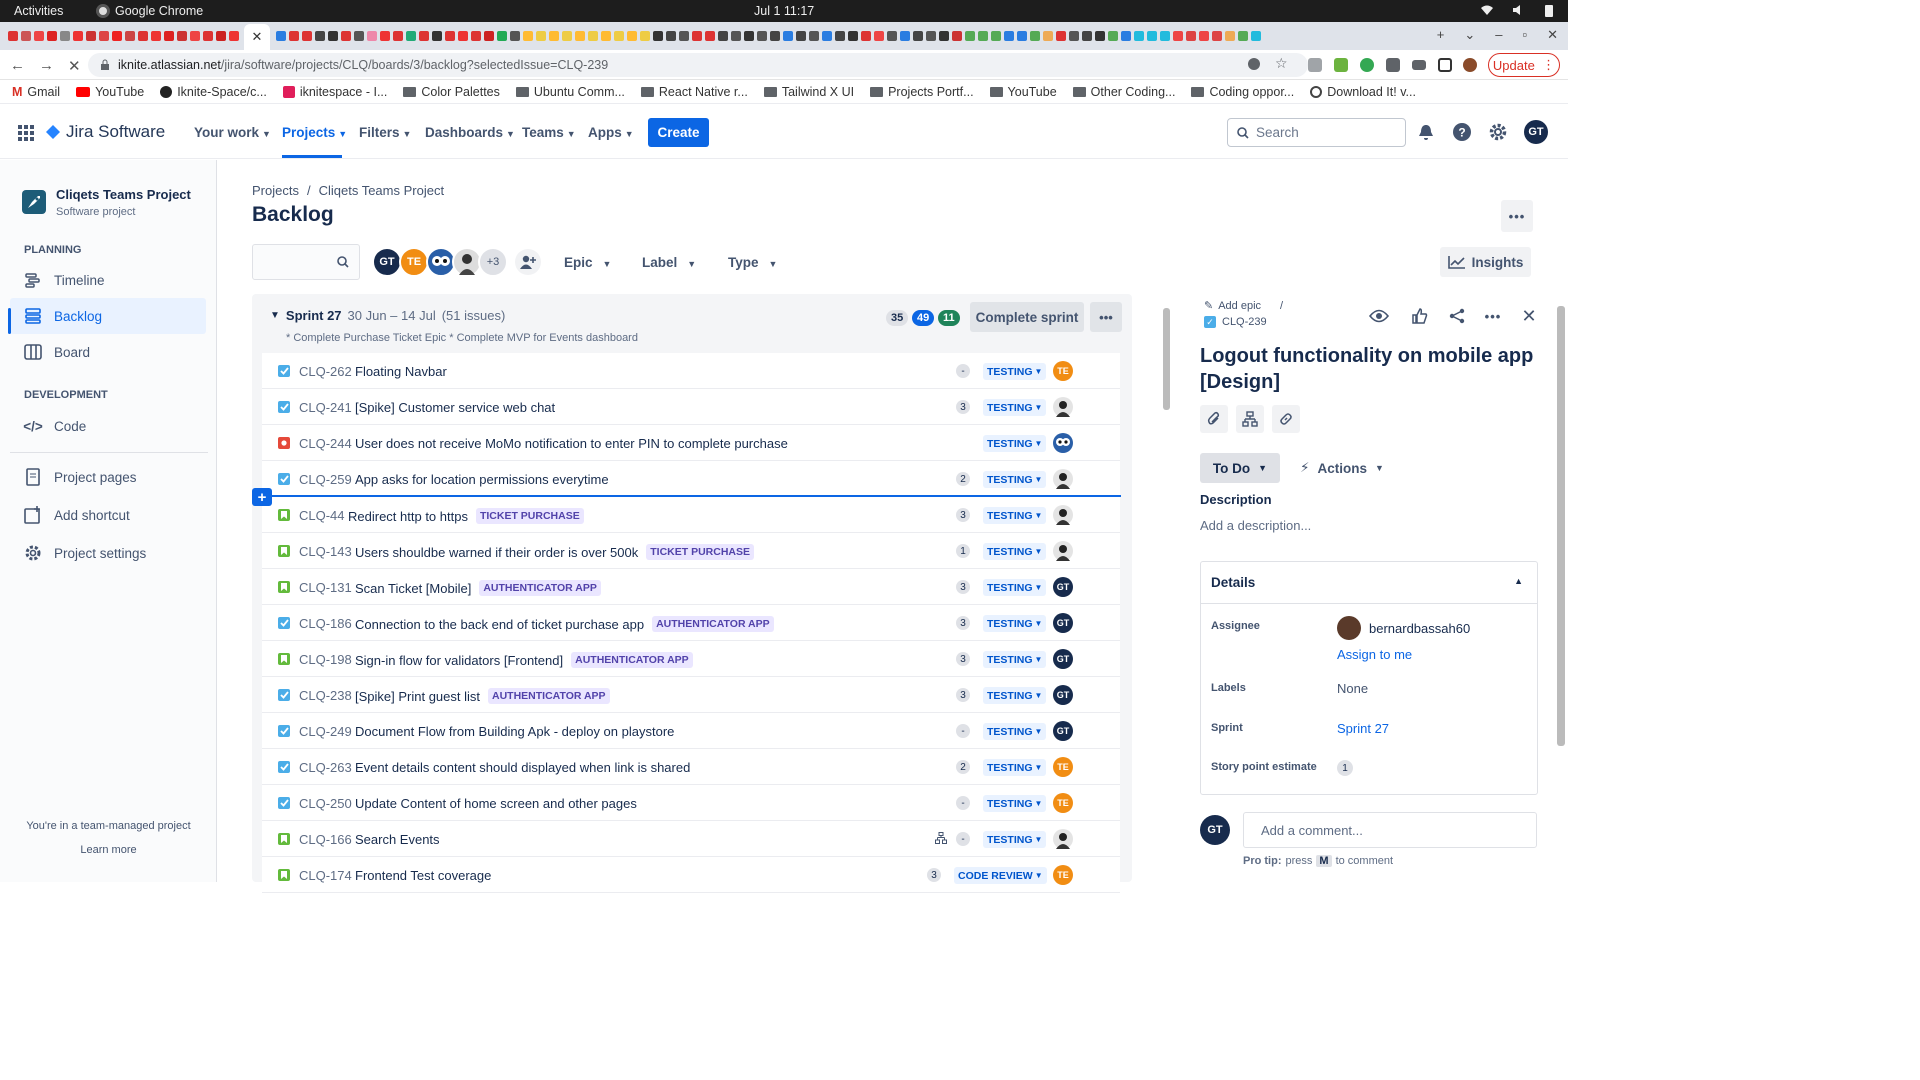 The height and width of the screenshot is (1080, 1920). What do you see at coordinates (38, 11) in the screenshot?
I see `activities-button: Activities` at bounding box center [38, 11].